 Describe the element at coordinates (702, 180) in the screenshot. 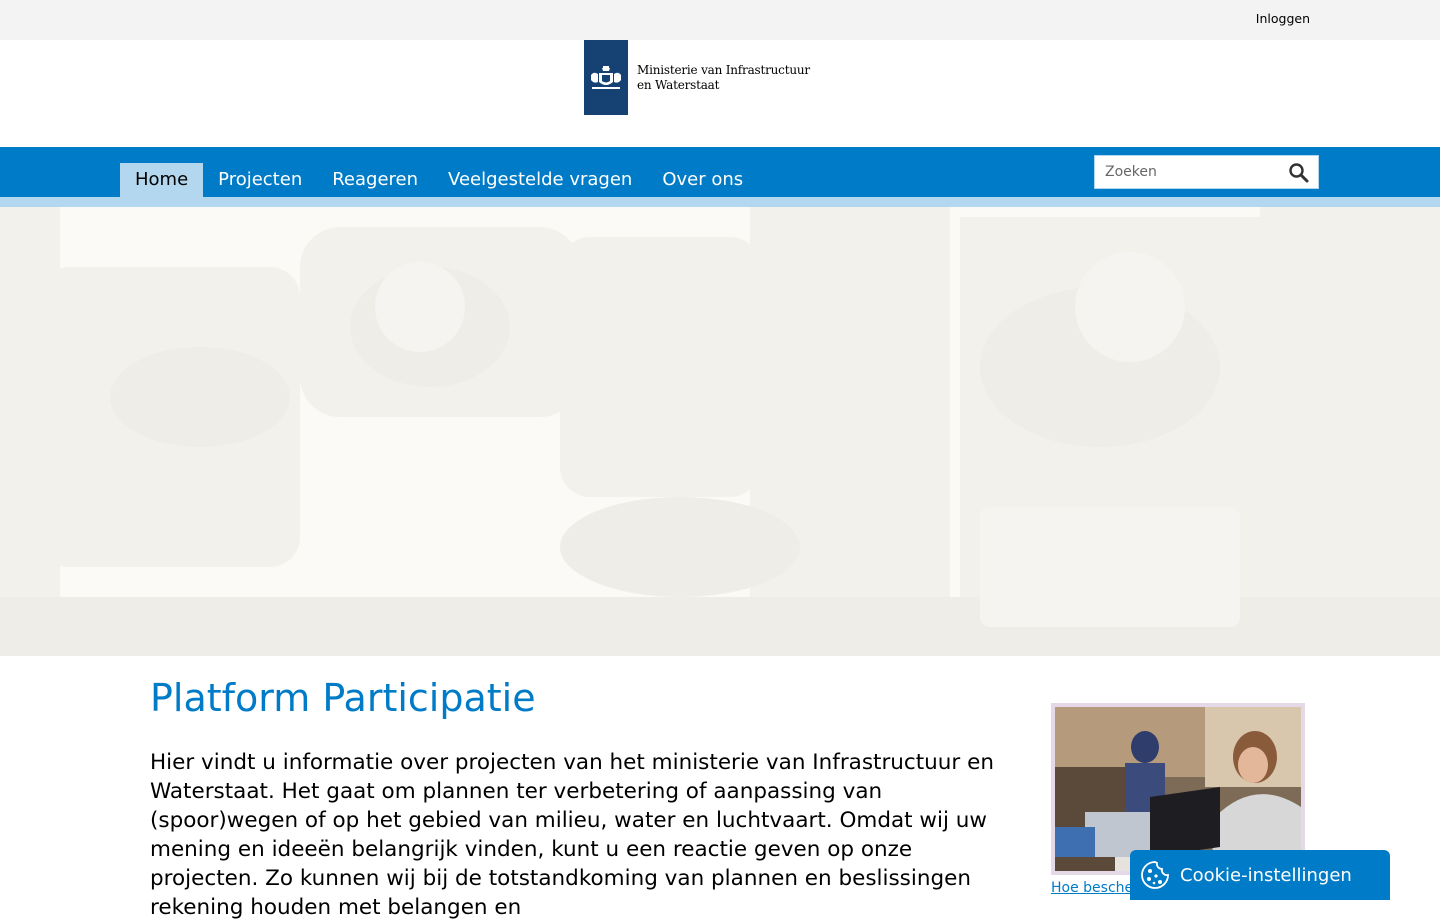

I see `nav-item-over-ons: Over ons` at that location.